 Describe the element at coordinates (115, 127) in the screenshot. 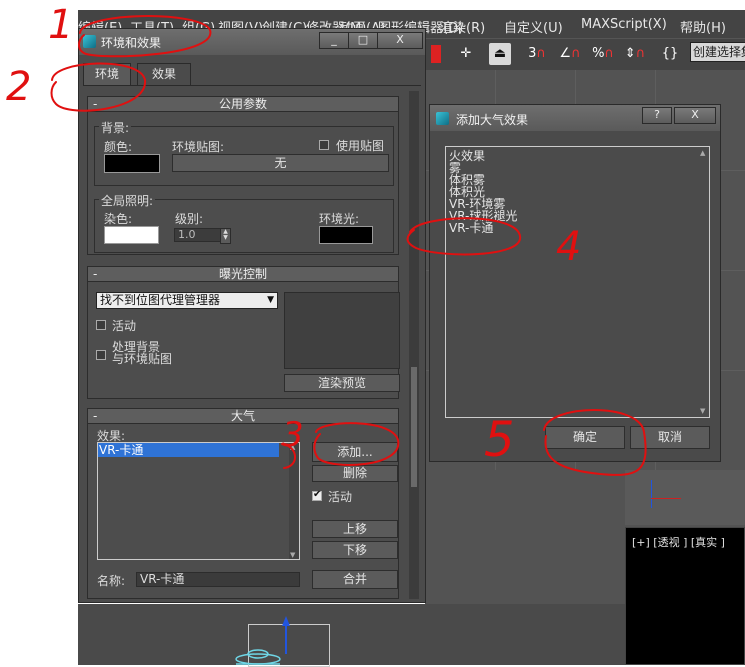

I see `group-title: 背景:` at that location.